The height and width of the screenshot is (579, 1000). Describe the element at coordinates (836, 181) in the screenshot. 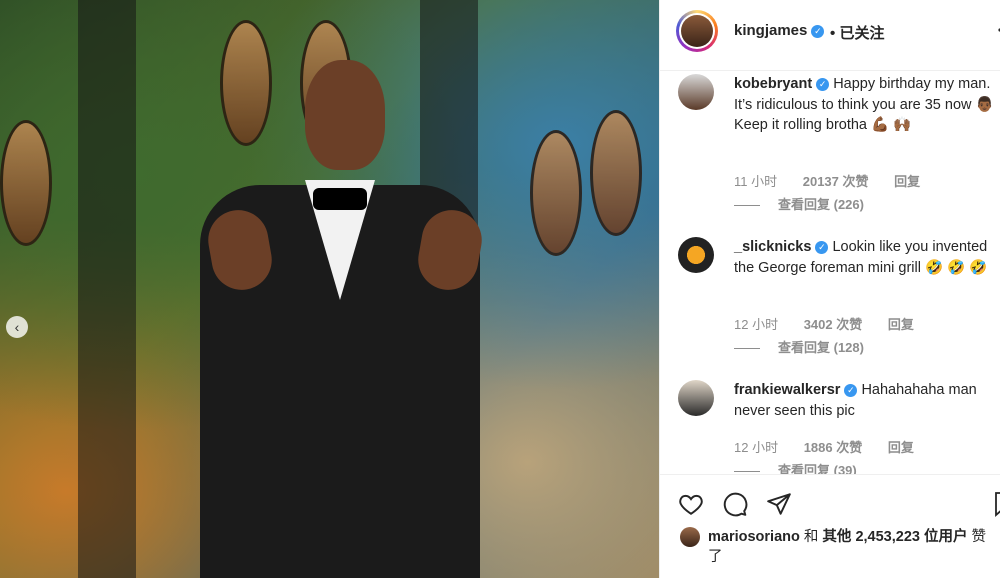

I see `comment-likes: 20137 次赞` at that location.